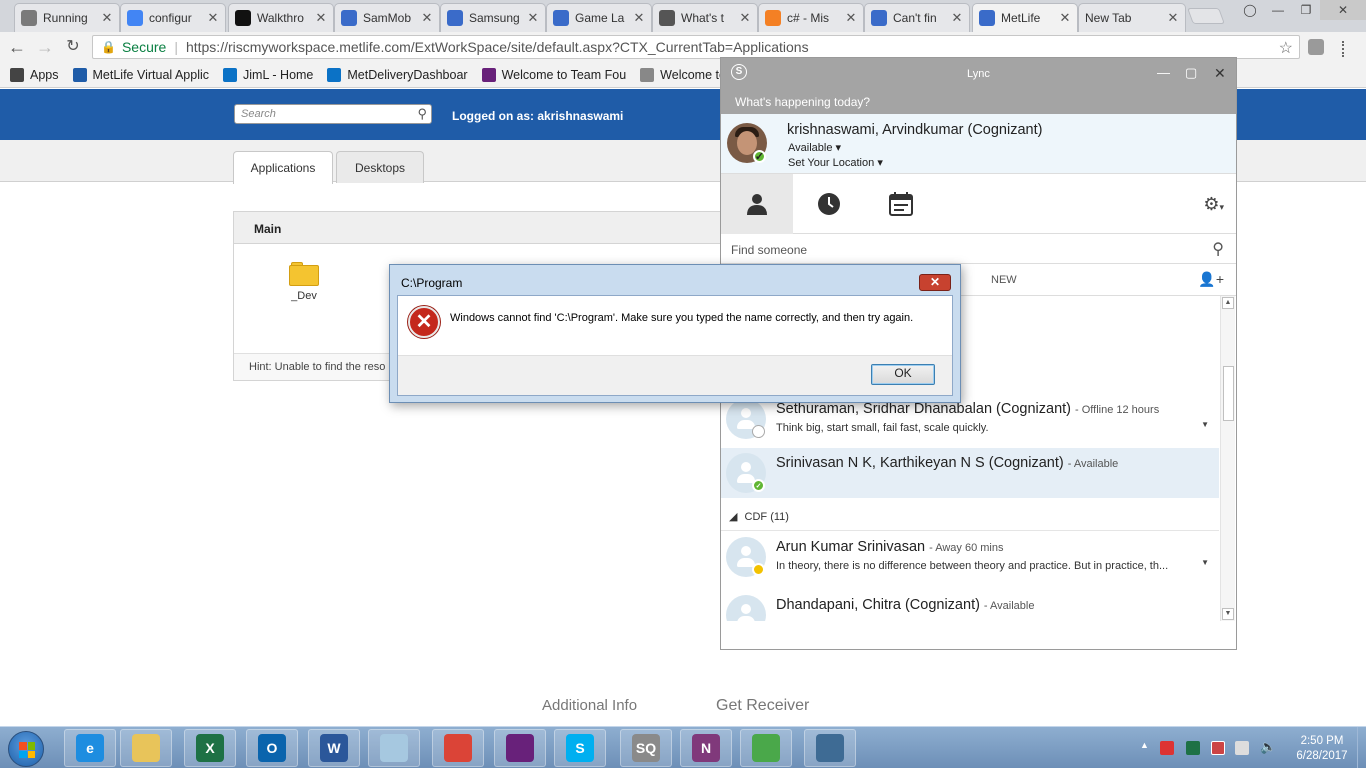 The height and width of the screenshot is (768, 1366). What do you see at coordinates (283, 167) in the screenshot?
I see `tab-applications: Applications` at bounding box center [283, 167].